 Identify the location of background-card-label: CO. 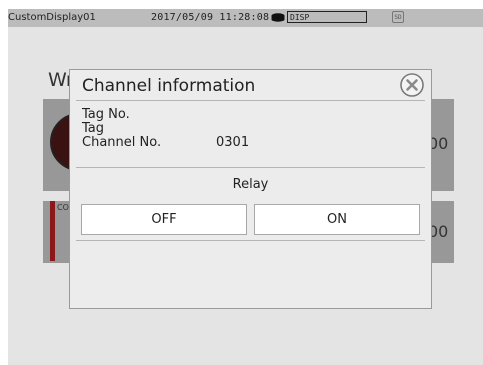
(63, 207).